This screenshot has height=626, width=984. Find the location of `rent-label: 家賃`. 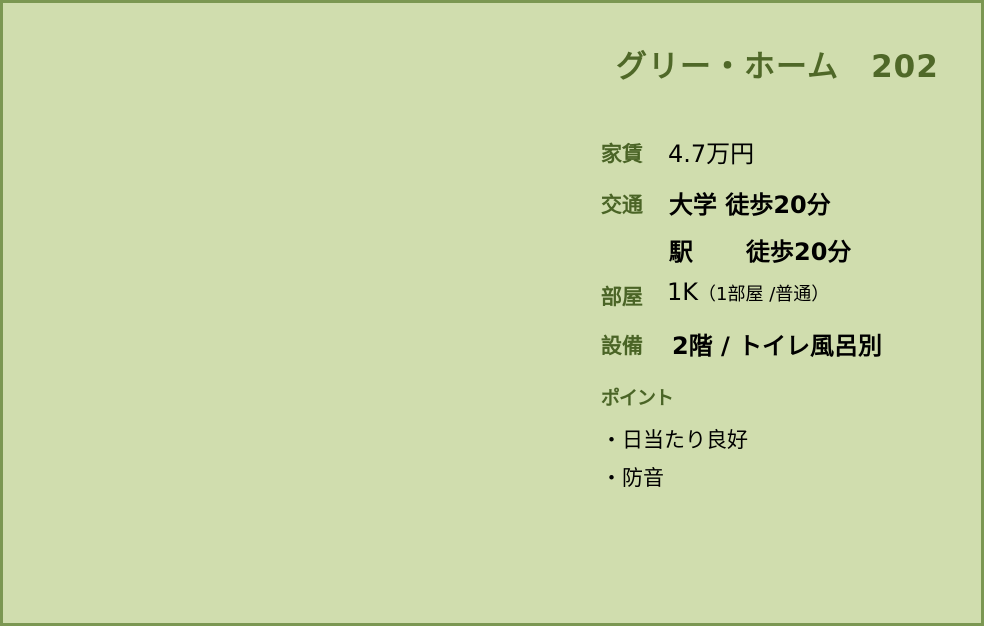

rent-label: 家賃 is located at coordinates (622, 154).